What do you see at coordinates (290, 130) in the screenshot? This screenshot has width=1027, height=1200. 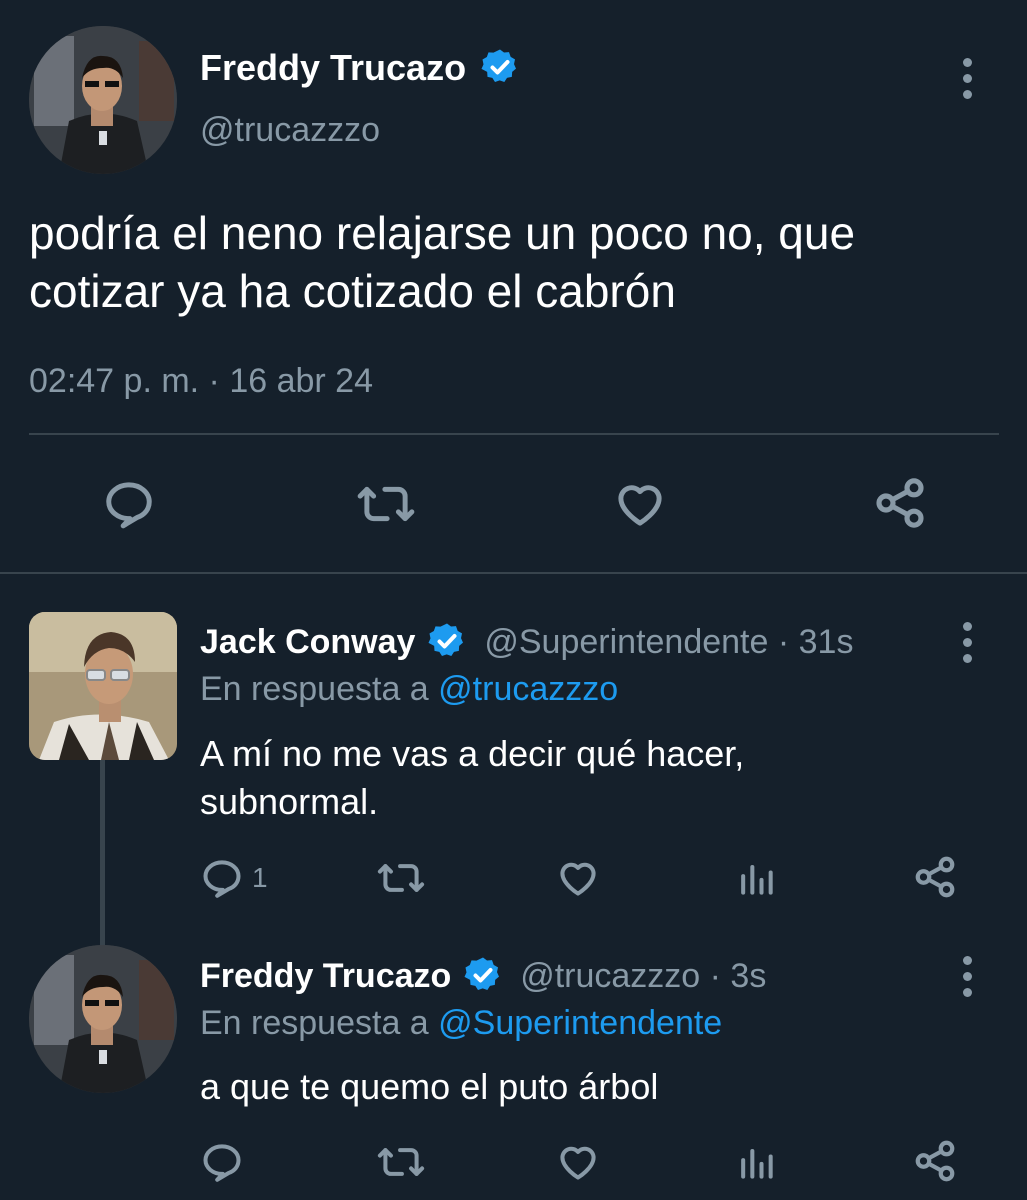 I see `author-handle: @trucazzzo` at bounding box center [290, 130].